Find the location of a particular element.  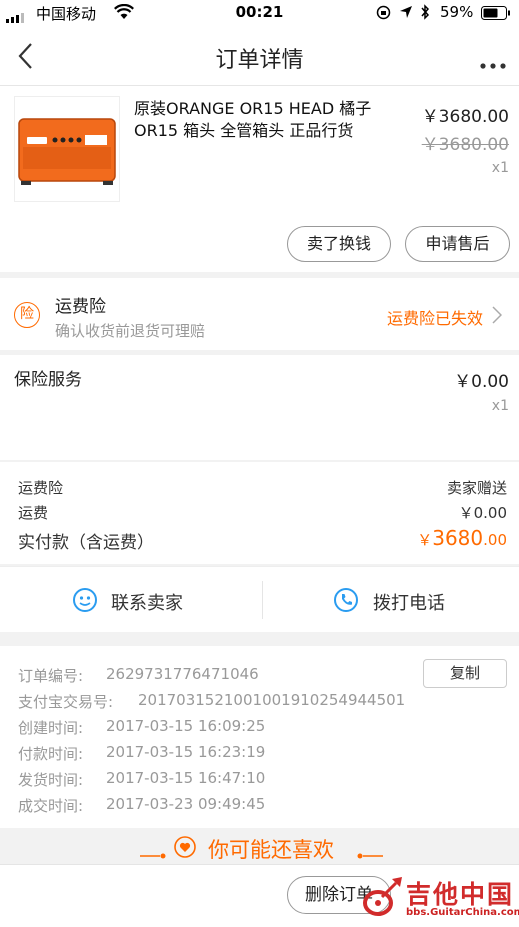

info-row-paid: 付款时间: 2017-03-15 16:23:19 is located at coordinates (218, 753).